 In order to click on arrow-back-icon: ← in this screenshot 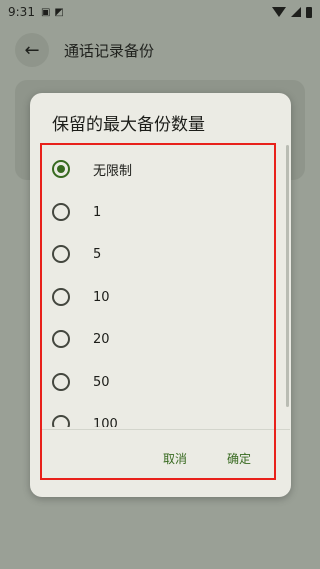, I will do `click(32, 50)`.